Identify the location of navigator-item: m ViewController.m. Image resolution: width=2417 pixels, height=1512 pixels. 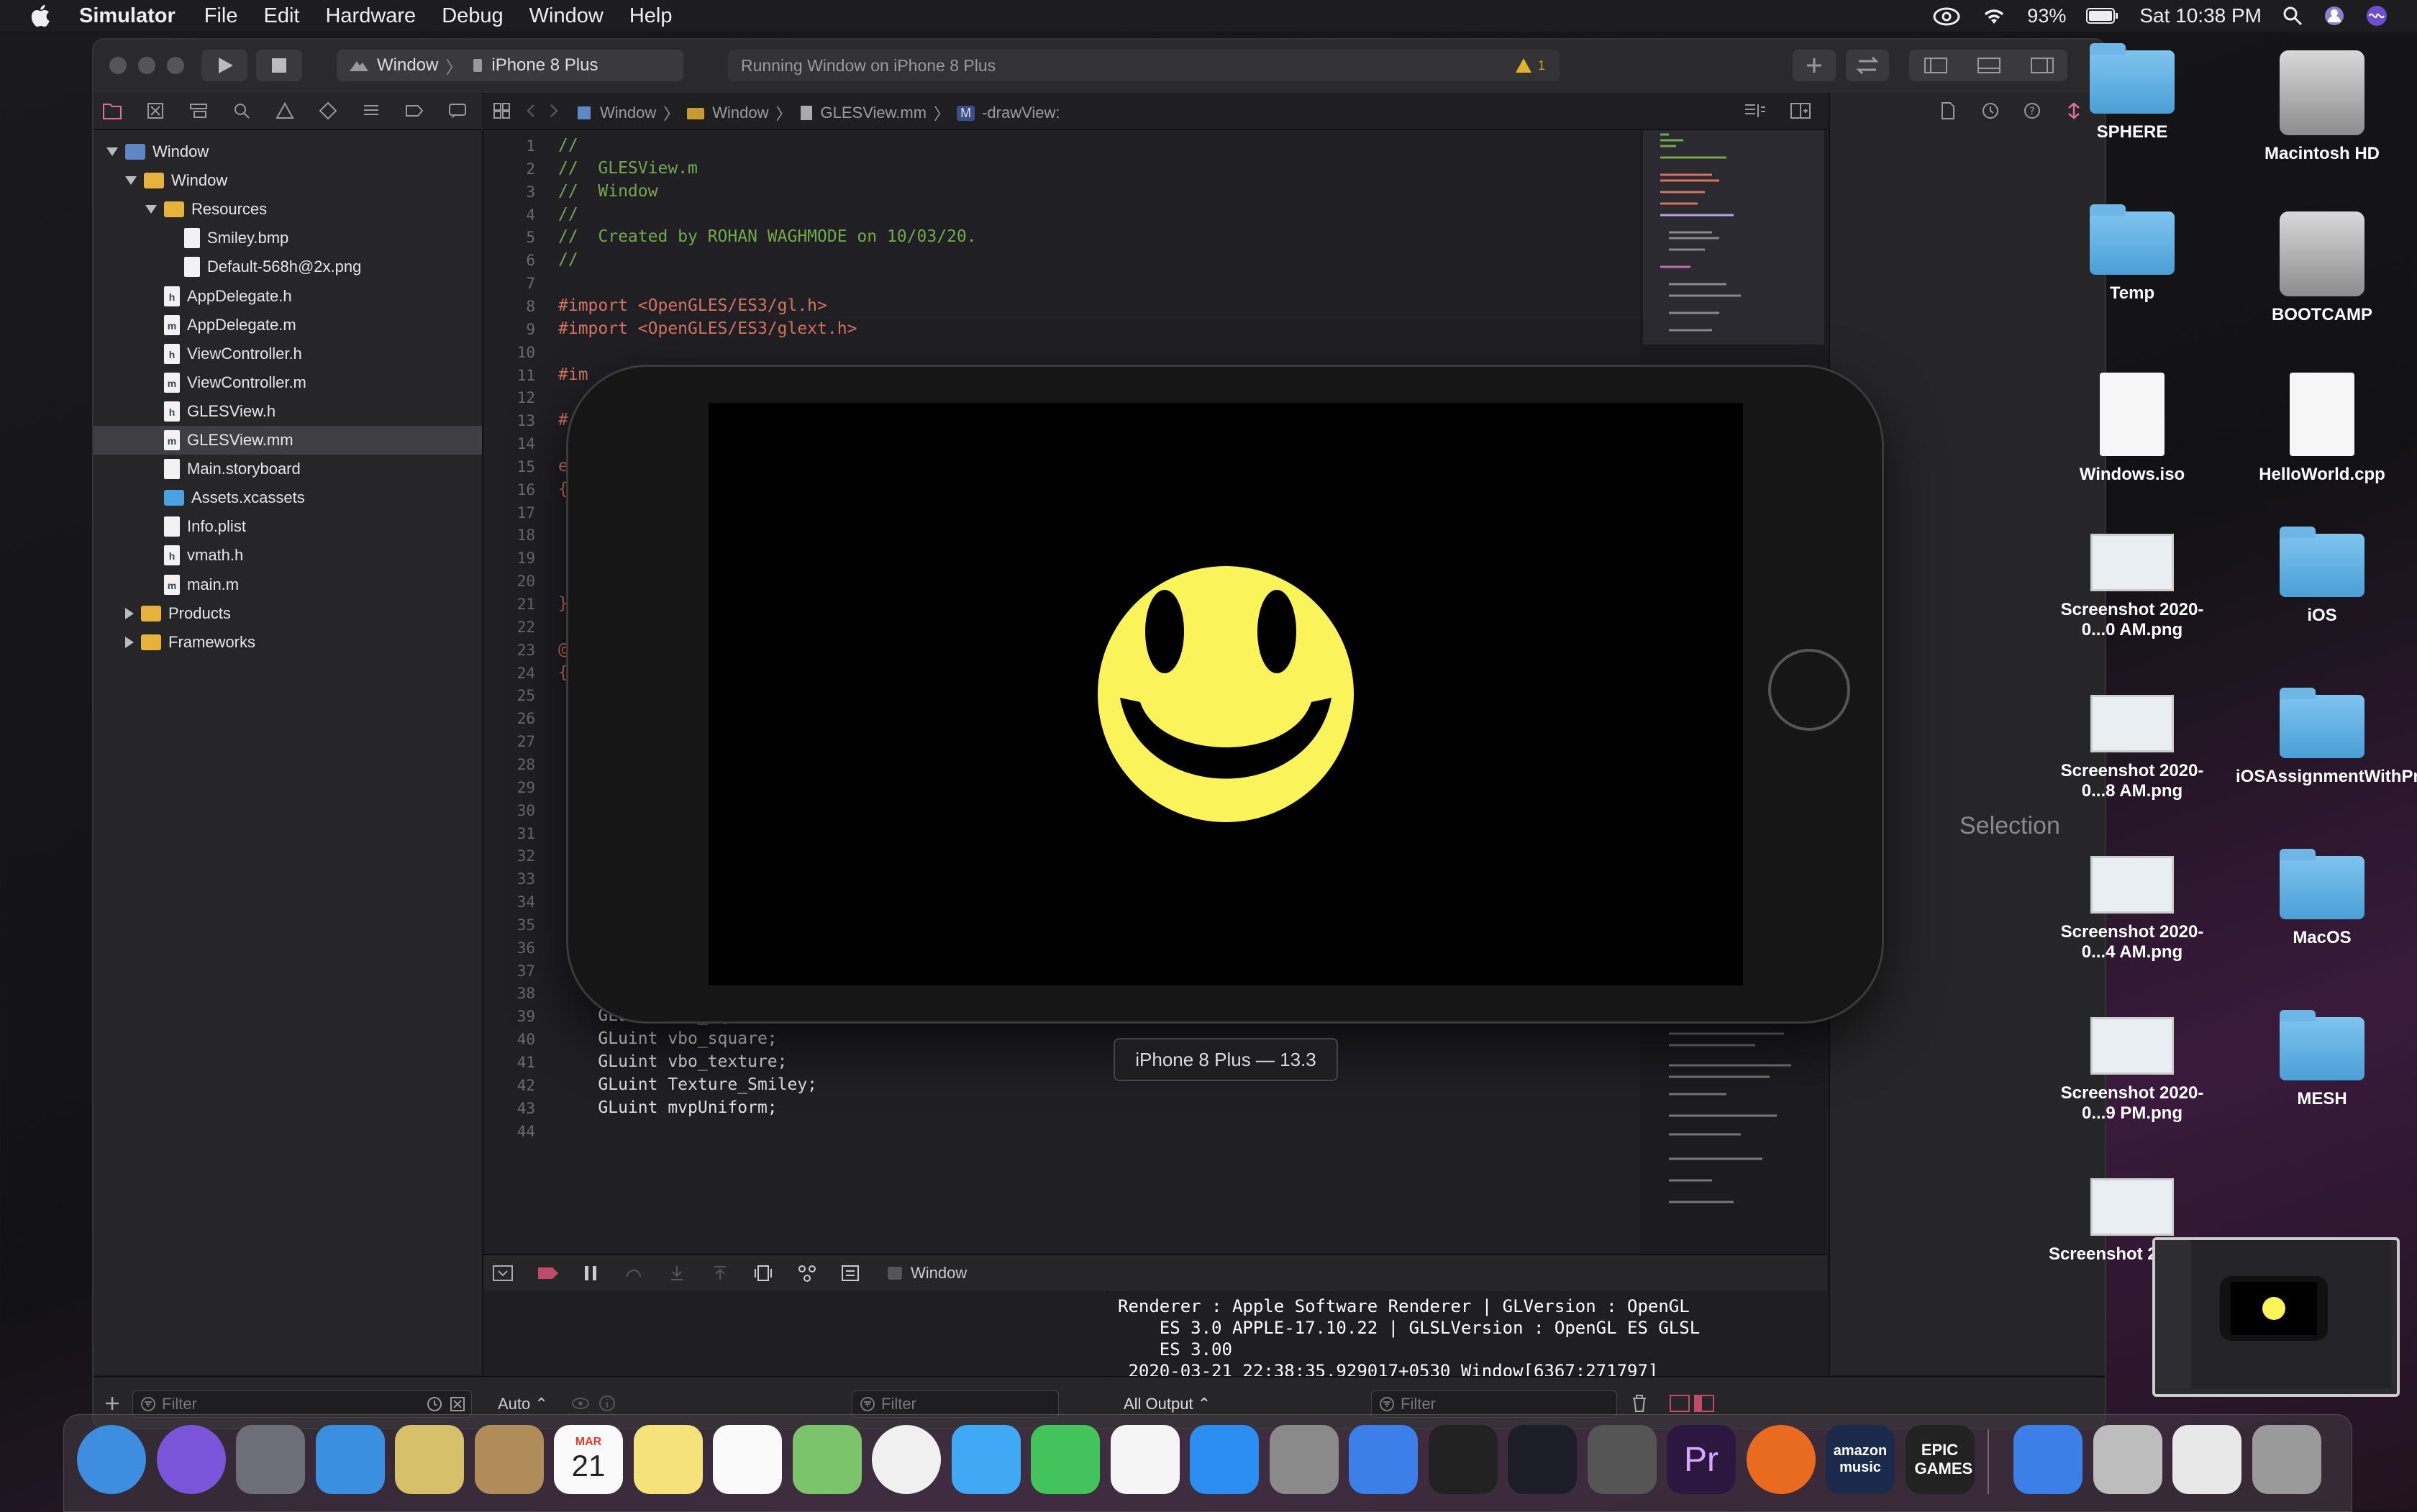
(288, 383).